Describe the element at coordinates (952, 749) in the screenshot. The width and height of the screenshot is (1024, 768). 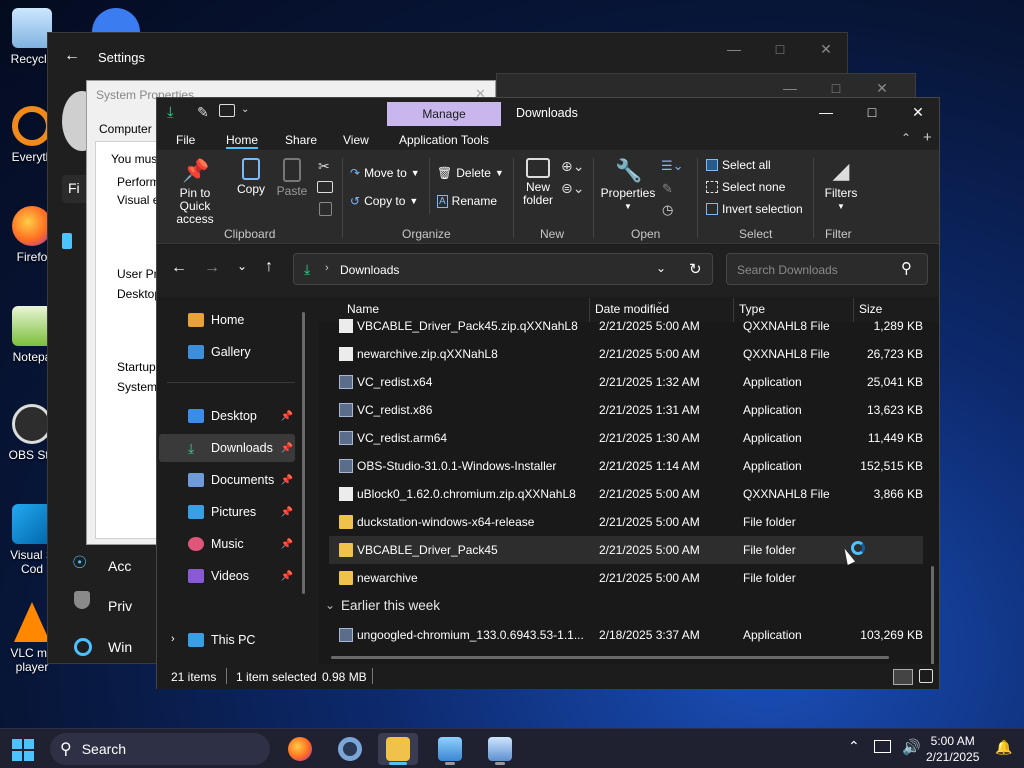
I see `clock: 5:00 AM 2/21/2025` at that location.